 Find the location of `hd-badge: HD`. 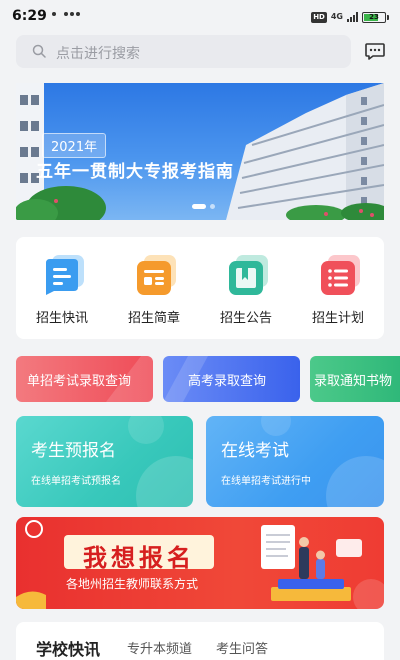

hd-badge: HD is located at coordinates (319, 17).